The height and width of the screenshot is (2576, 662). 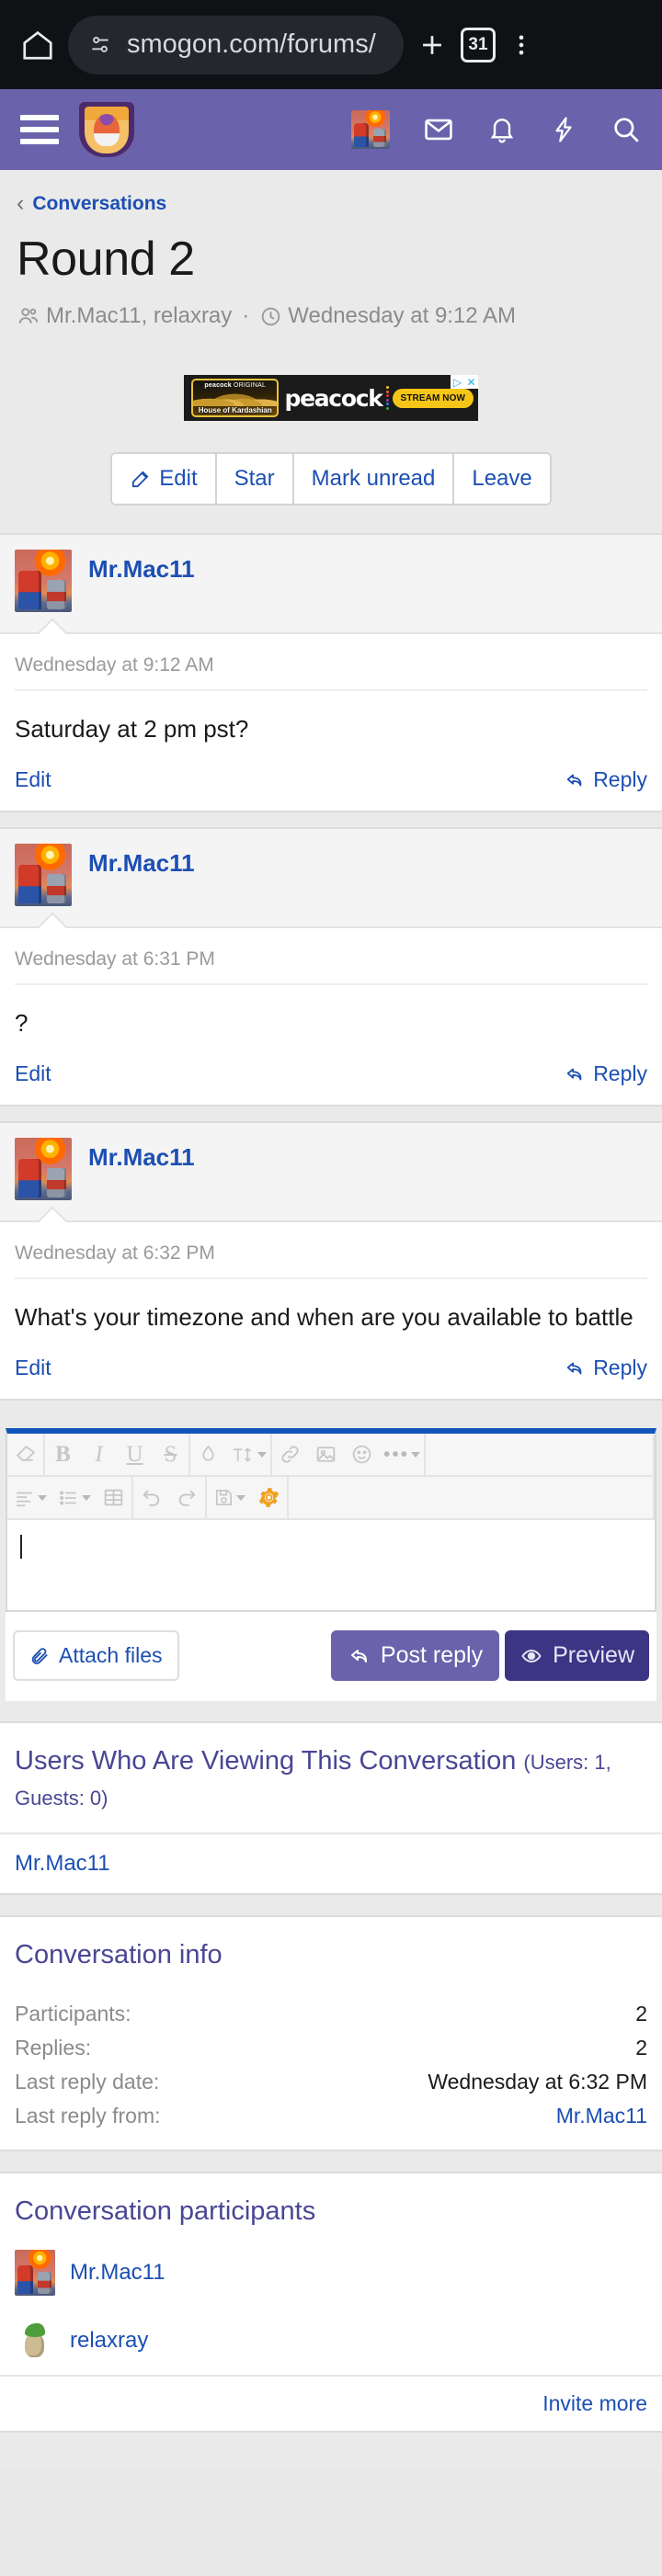 I want to click on mark-unread-button: Mark unread, so click(x=374, y=479).